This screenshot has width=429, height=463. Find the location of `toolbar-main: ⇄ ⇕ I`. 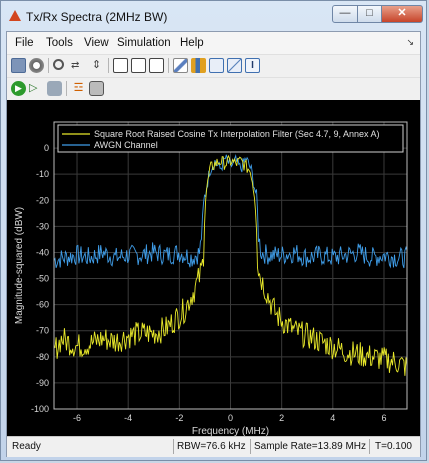

toolbar-main: ⇄ ⇕ I is located at coordinates (213, 65).